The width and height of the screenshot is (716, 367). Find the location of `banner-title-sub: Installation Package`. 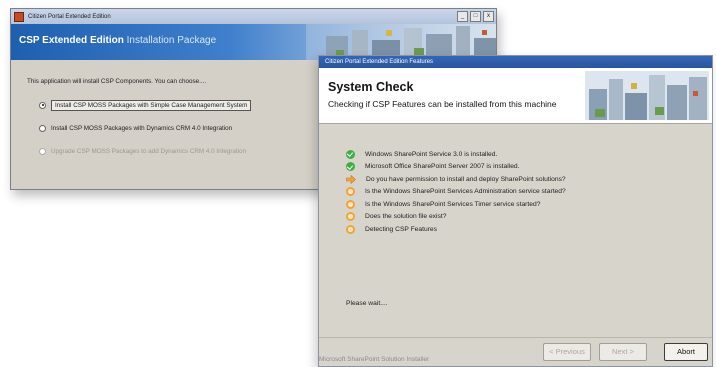

banner-title-sub: Installation Package is located at coordinates (171, 40).